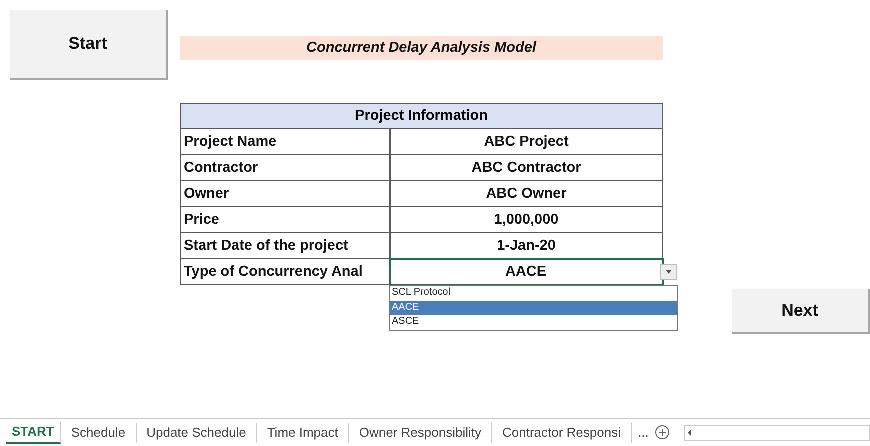  I want to click on dropdown-option: AACE, so click(533, 307).